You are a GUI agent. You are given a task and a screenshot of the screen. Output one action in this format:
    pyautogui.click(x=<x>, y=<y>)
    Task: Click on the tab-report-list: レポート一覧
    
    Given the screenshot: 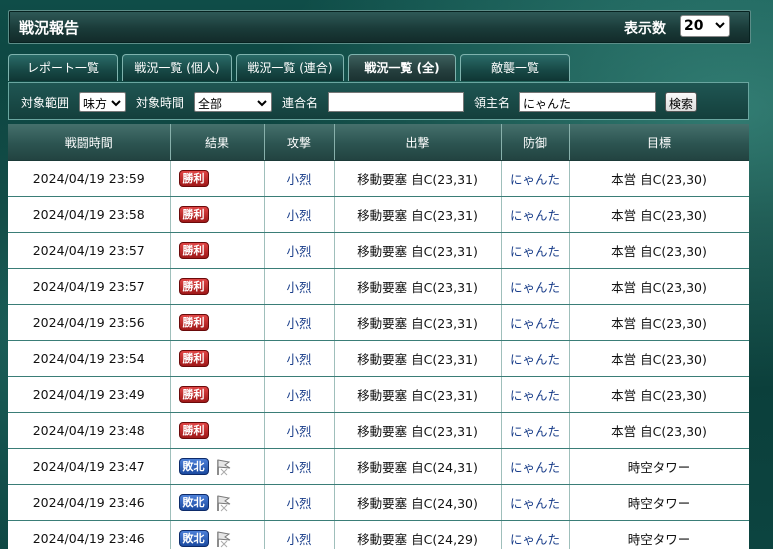 What is the action you would take?
    pyautogui.click(x=63, y=67)
    